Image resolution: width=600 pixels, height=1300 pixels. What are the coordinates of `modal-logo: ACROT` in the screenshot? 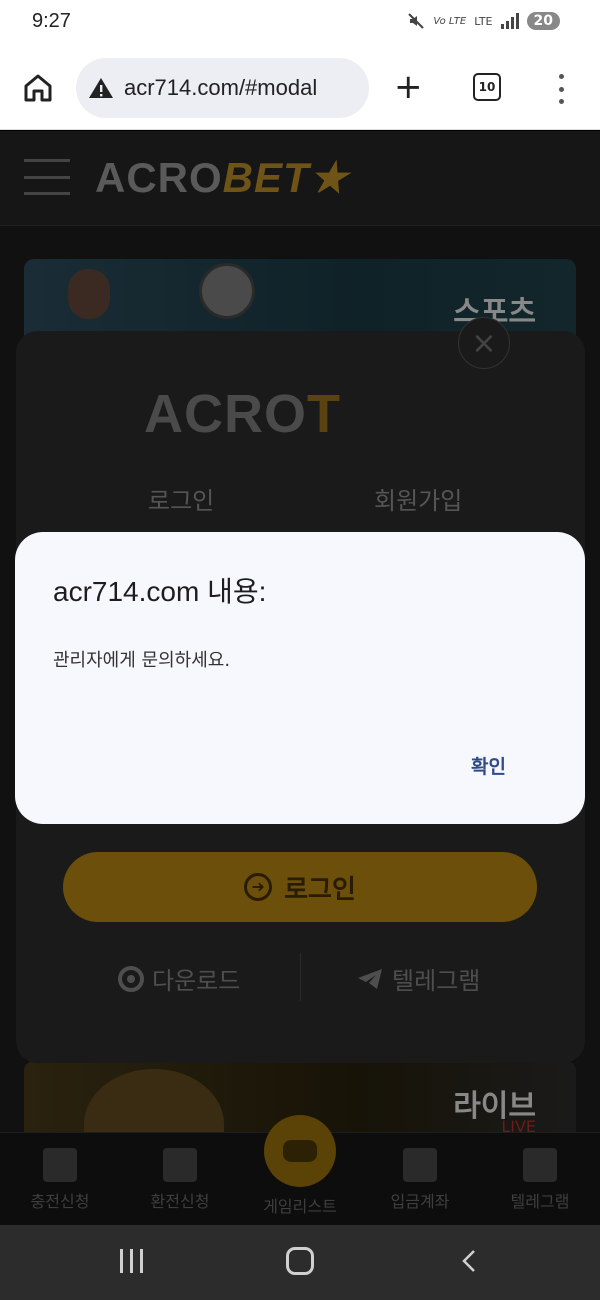 It's located at (242, 414).